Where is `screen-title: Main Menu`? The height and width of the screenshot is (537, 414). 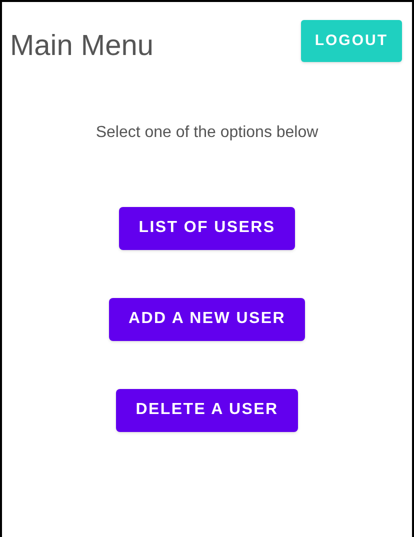
screen-title: Main Menu is located at coordinates (82, 46).